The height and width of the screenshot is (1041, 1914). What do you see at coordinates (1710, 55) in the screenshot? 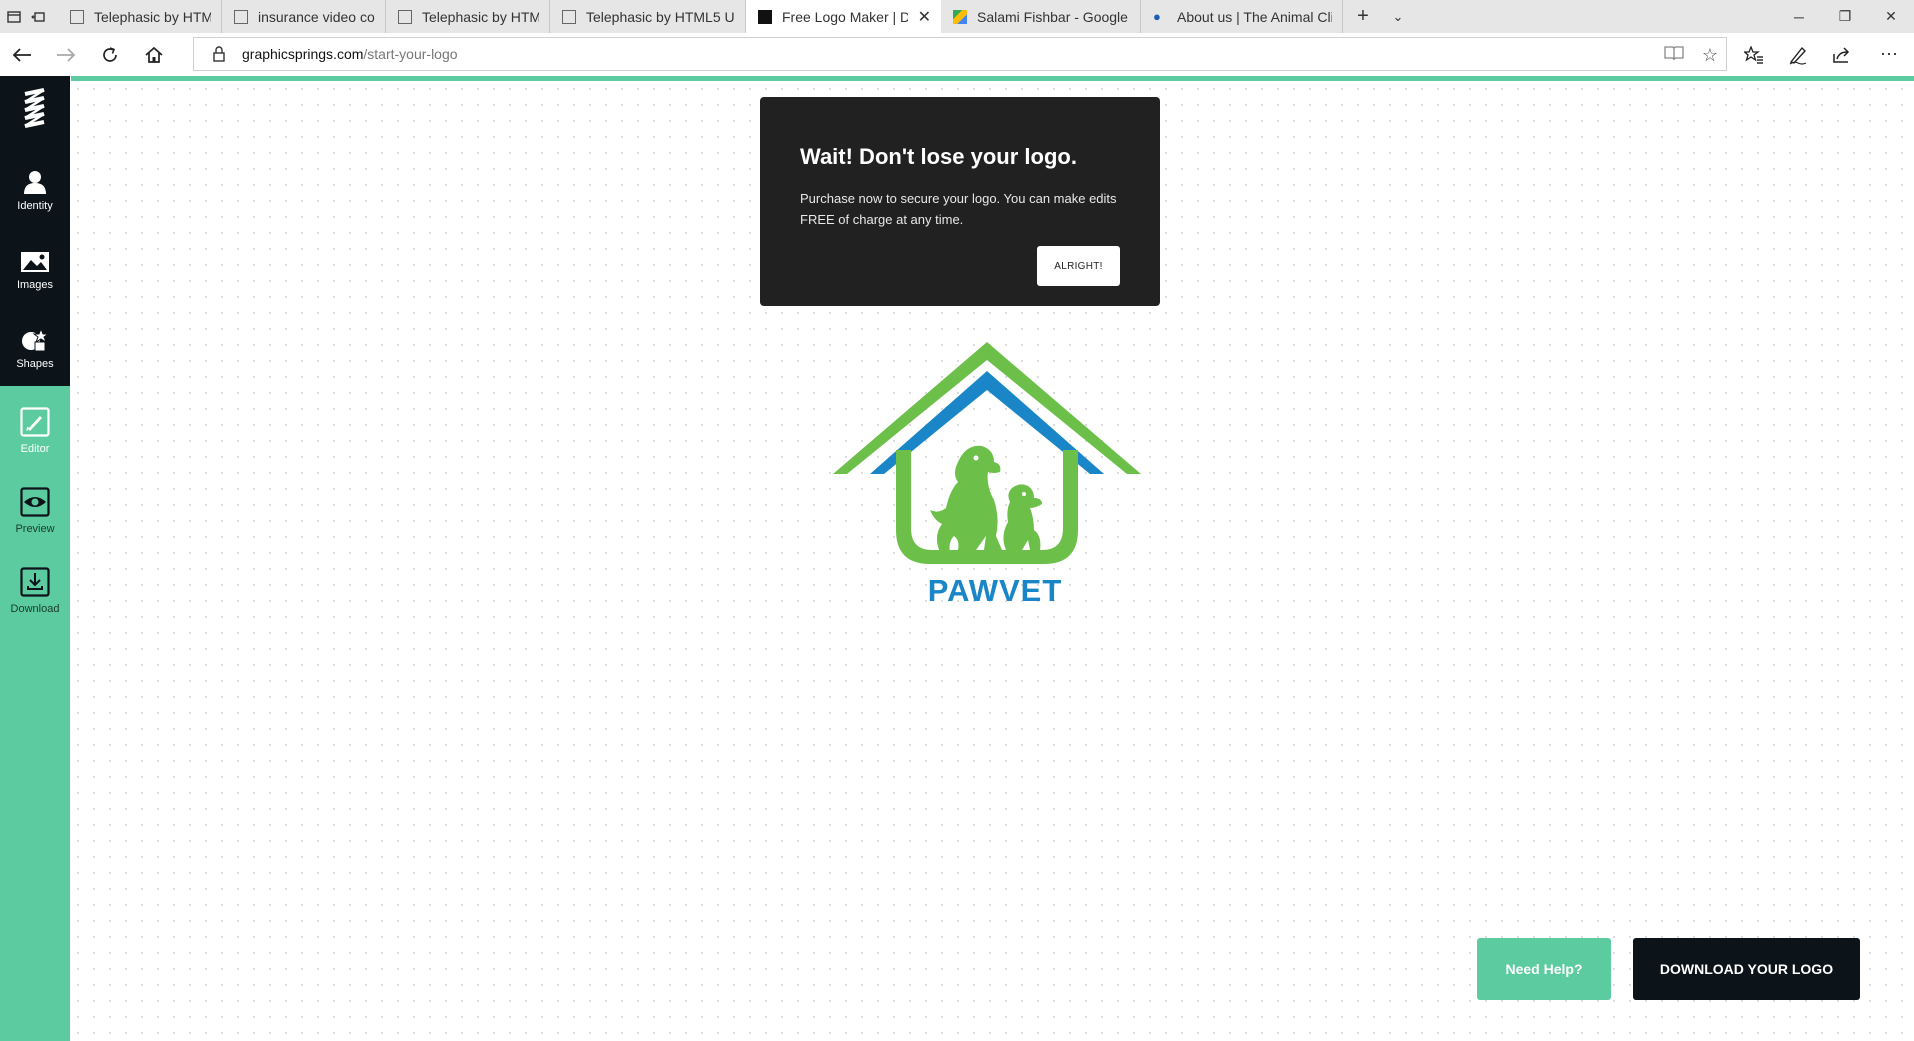
I see `favorite-star-icon: ☆` at bounding box center [1710, 55].